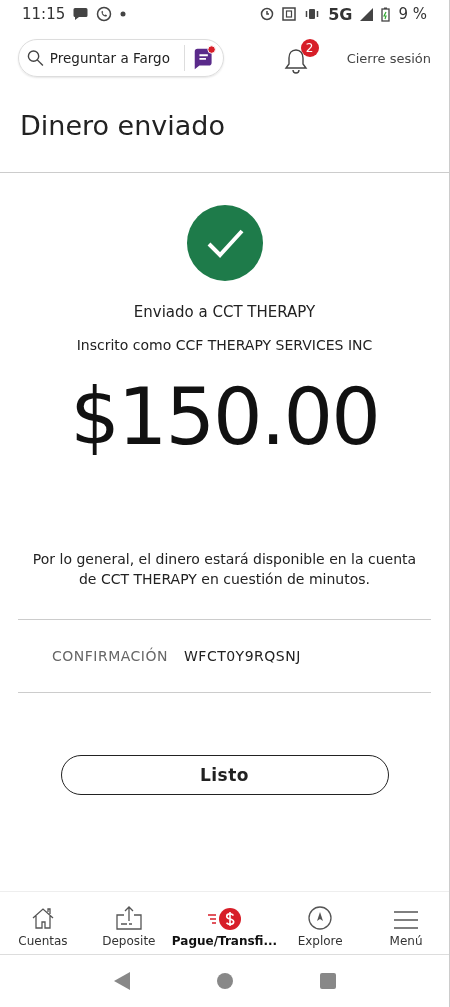 This screenshot has width=450, height=1007. Describe the element at coordinates (224, 417) in the screenshot. I see `amount-text: $150.00` at that location.